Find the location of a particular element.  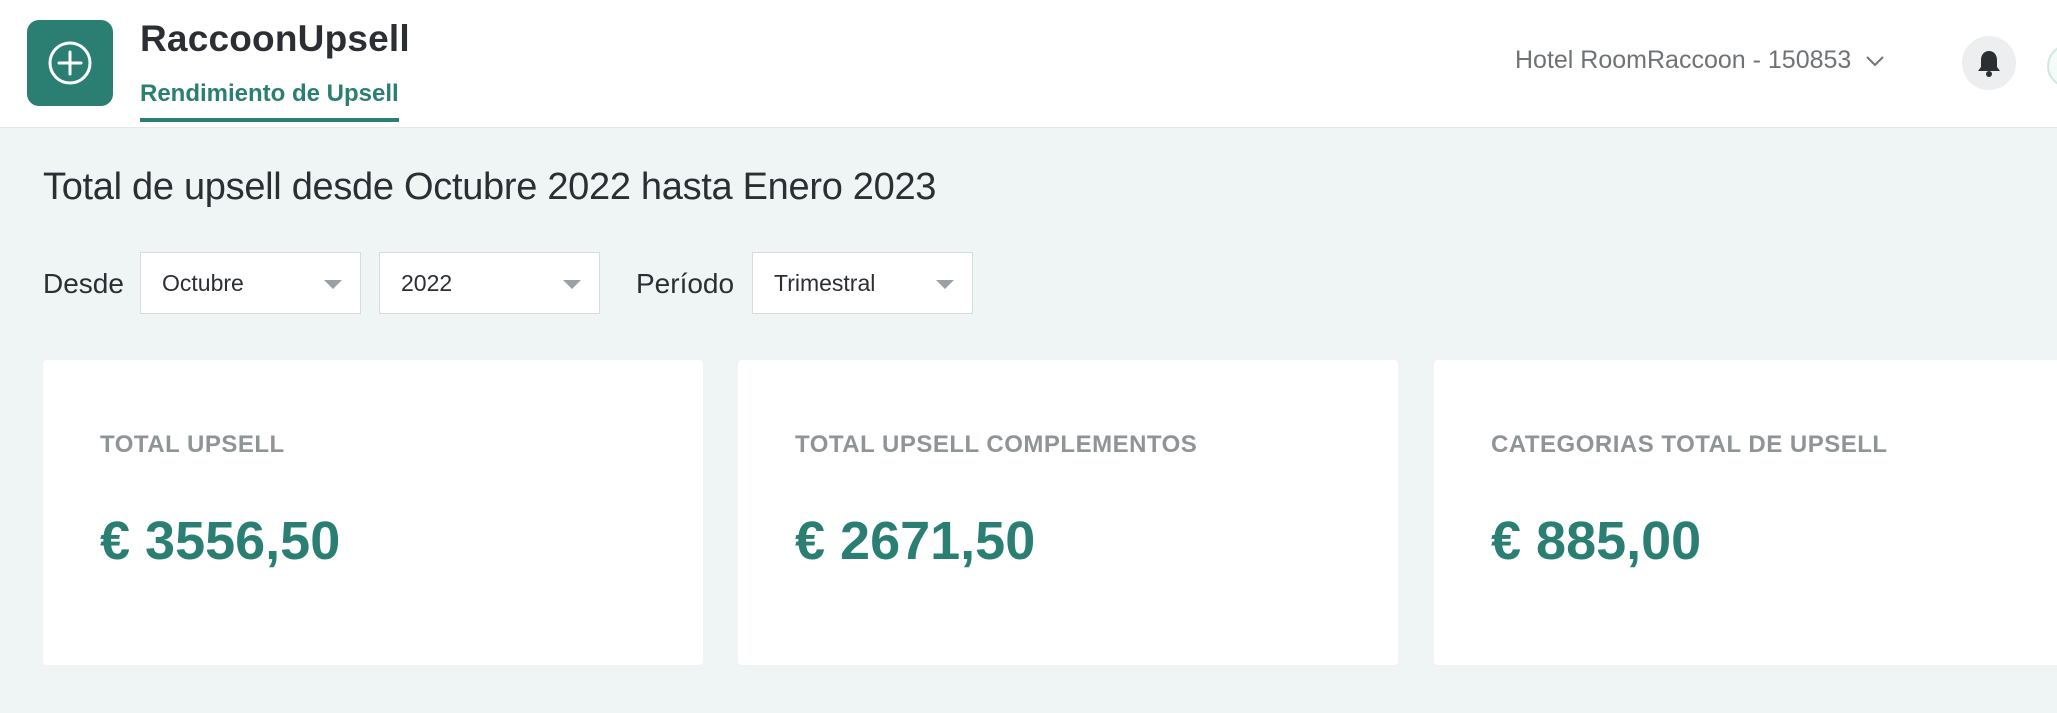

total-upsell-complementos-card: TOTAL UPSELL COMPLEMENTOS € 2671,50 is located at coordinates (1068, 512).